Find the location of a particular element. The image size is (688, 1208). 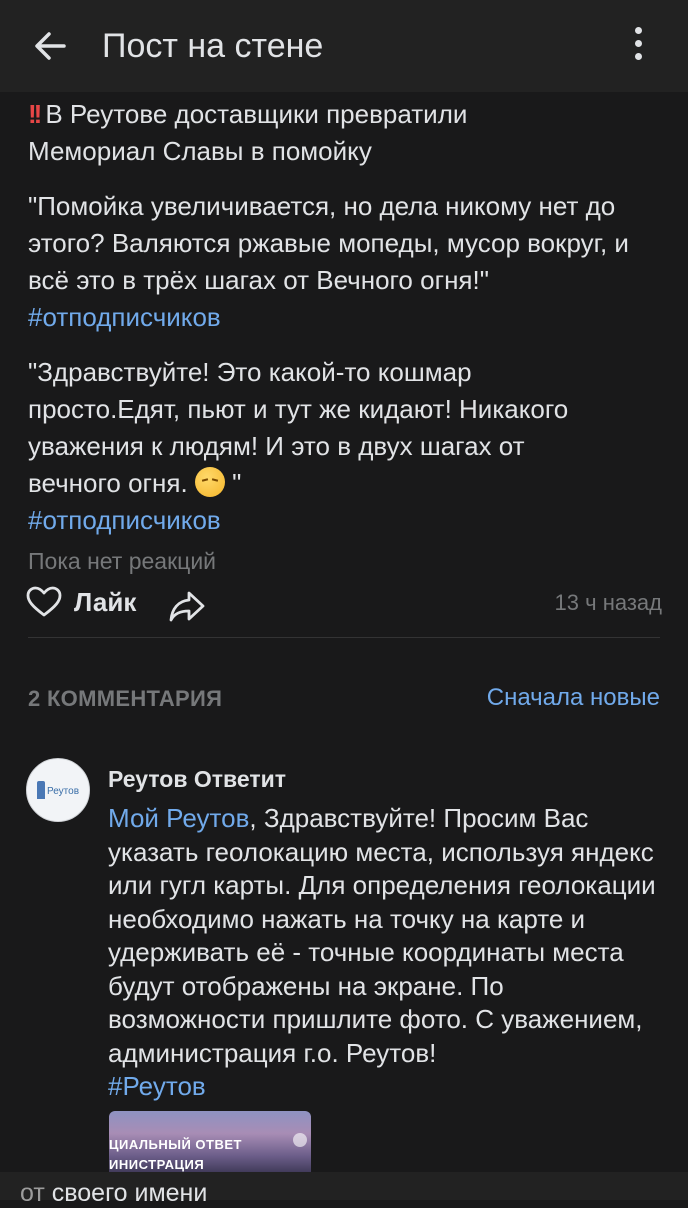

tower-icon is located at coordinates (41, 790).